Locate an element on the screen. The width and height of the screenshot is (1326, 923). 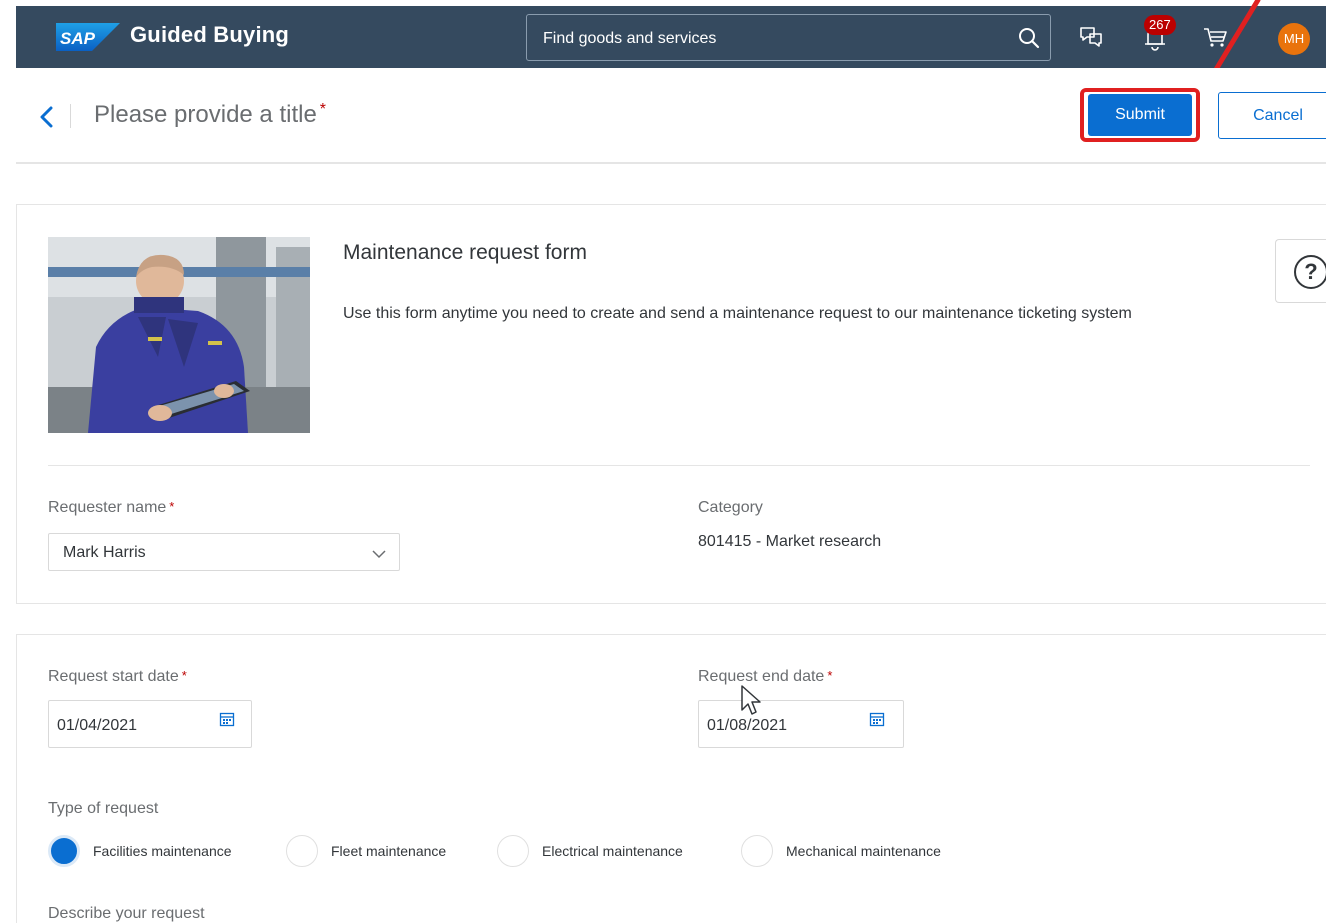
search-icon is located at coordinates (1029, 38).